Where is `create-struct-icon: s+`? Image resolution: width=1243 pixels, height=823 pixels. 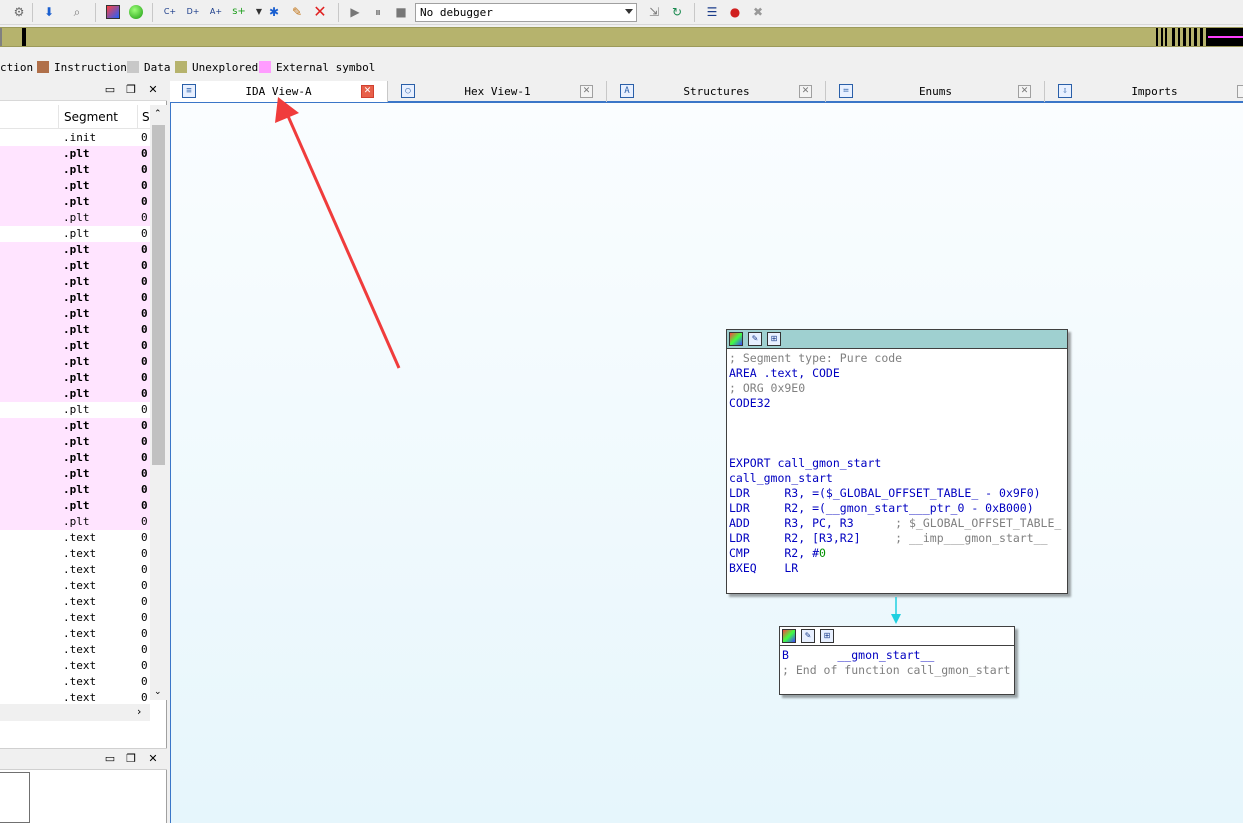 create-struct-icon: s+ is located at coordinates (239, 12).